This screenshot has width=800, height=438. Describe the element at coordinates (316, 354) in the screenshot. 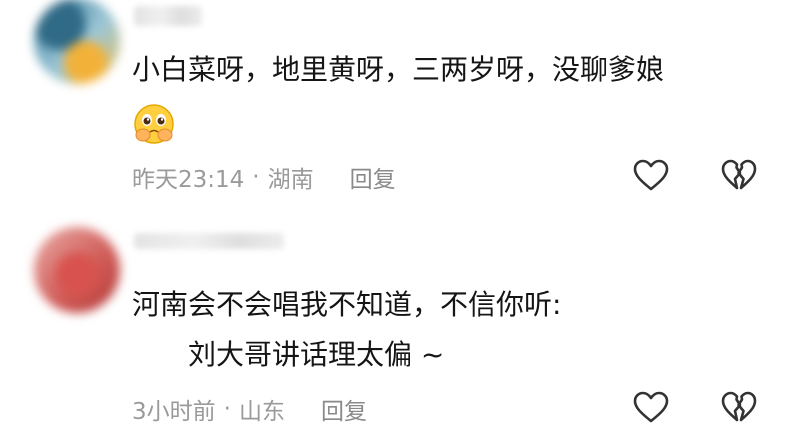

I see `comment-text-line2: 刘大哥讲话理太偏 ~` at that location.